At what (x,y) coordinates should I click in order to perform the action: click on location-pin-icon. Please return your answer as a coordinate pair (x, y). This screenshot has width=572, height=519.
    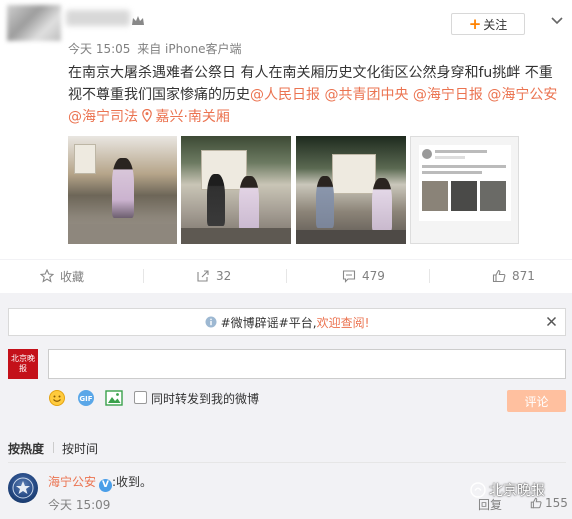
    Looking at the image, I should click on (147, 115).